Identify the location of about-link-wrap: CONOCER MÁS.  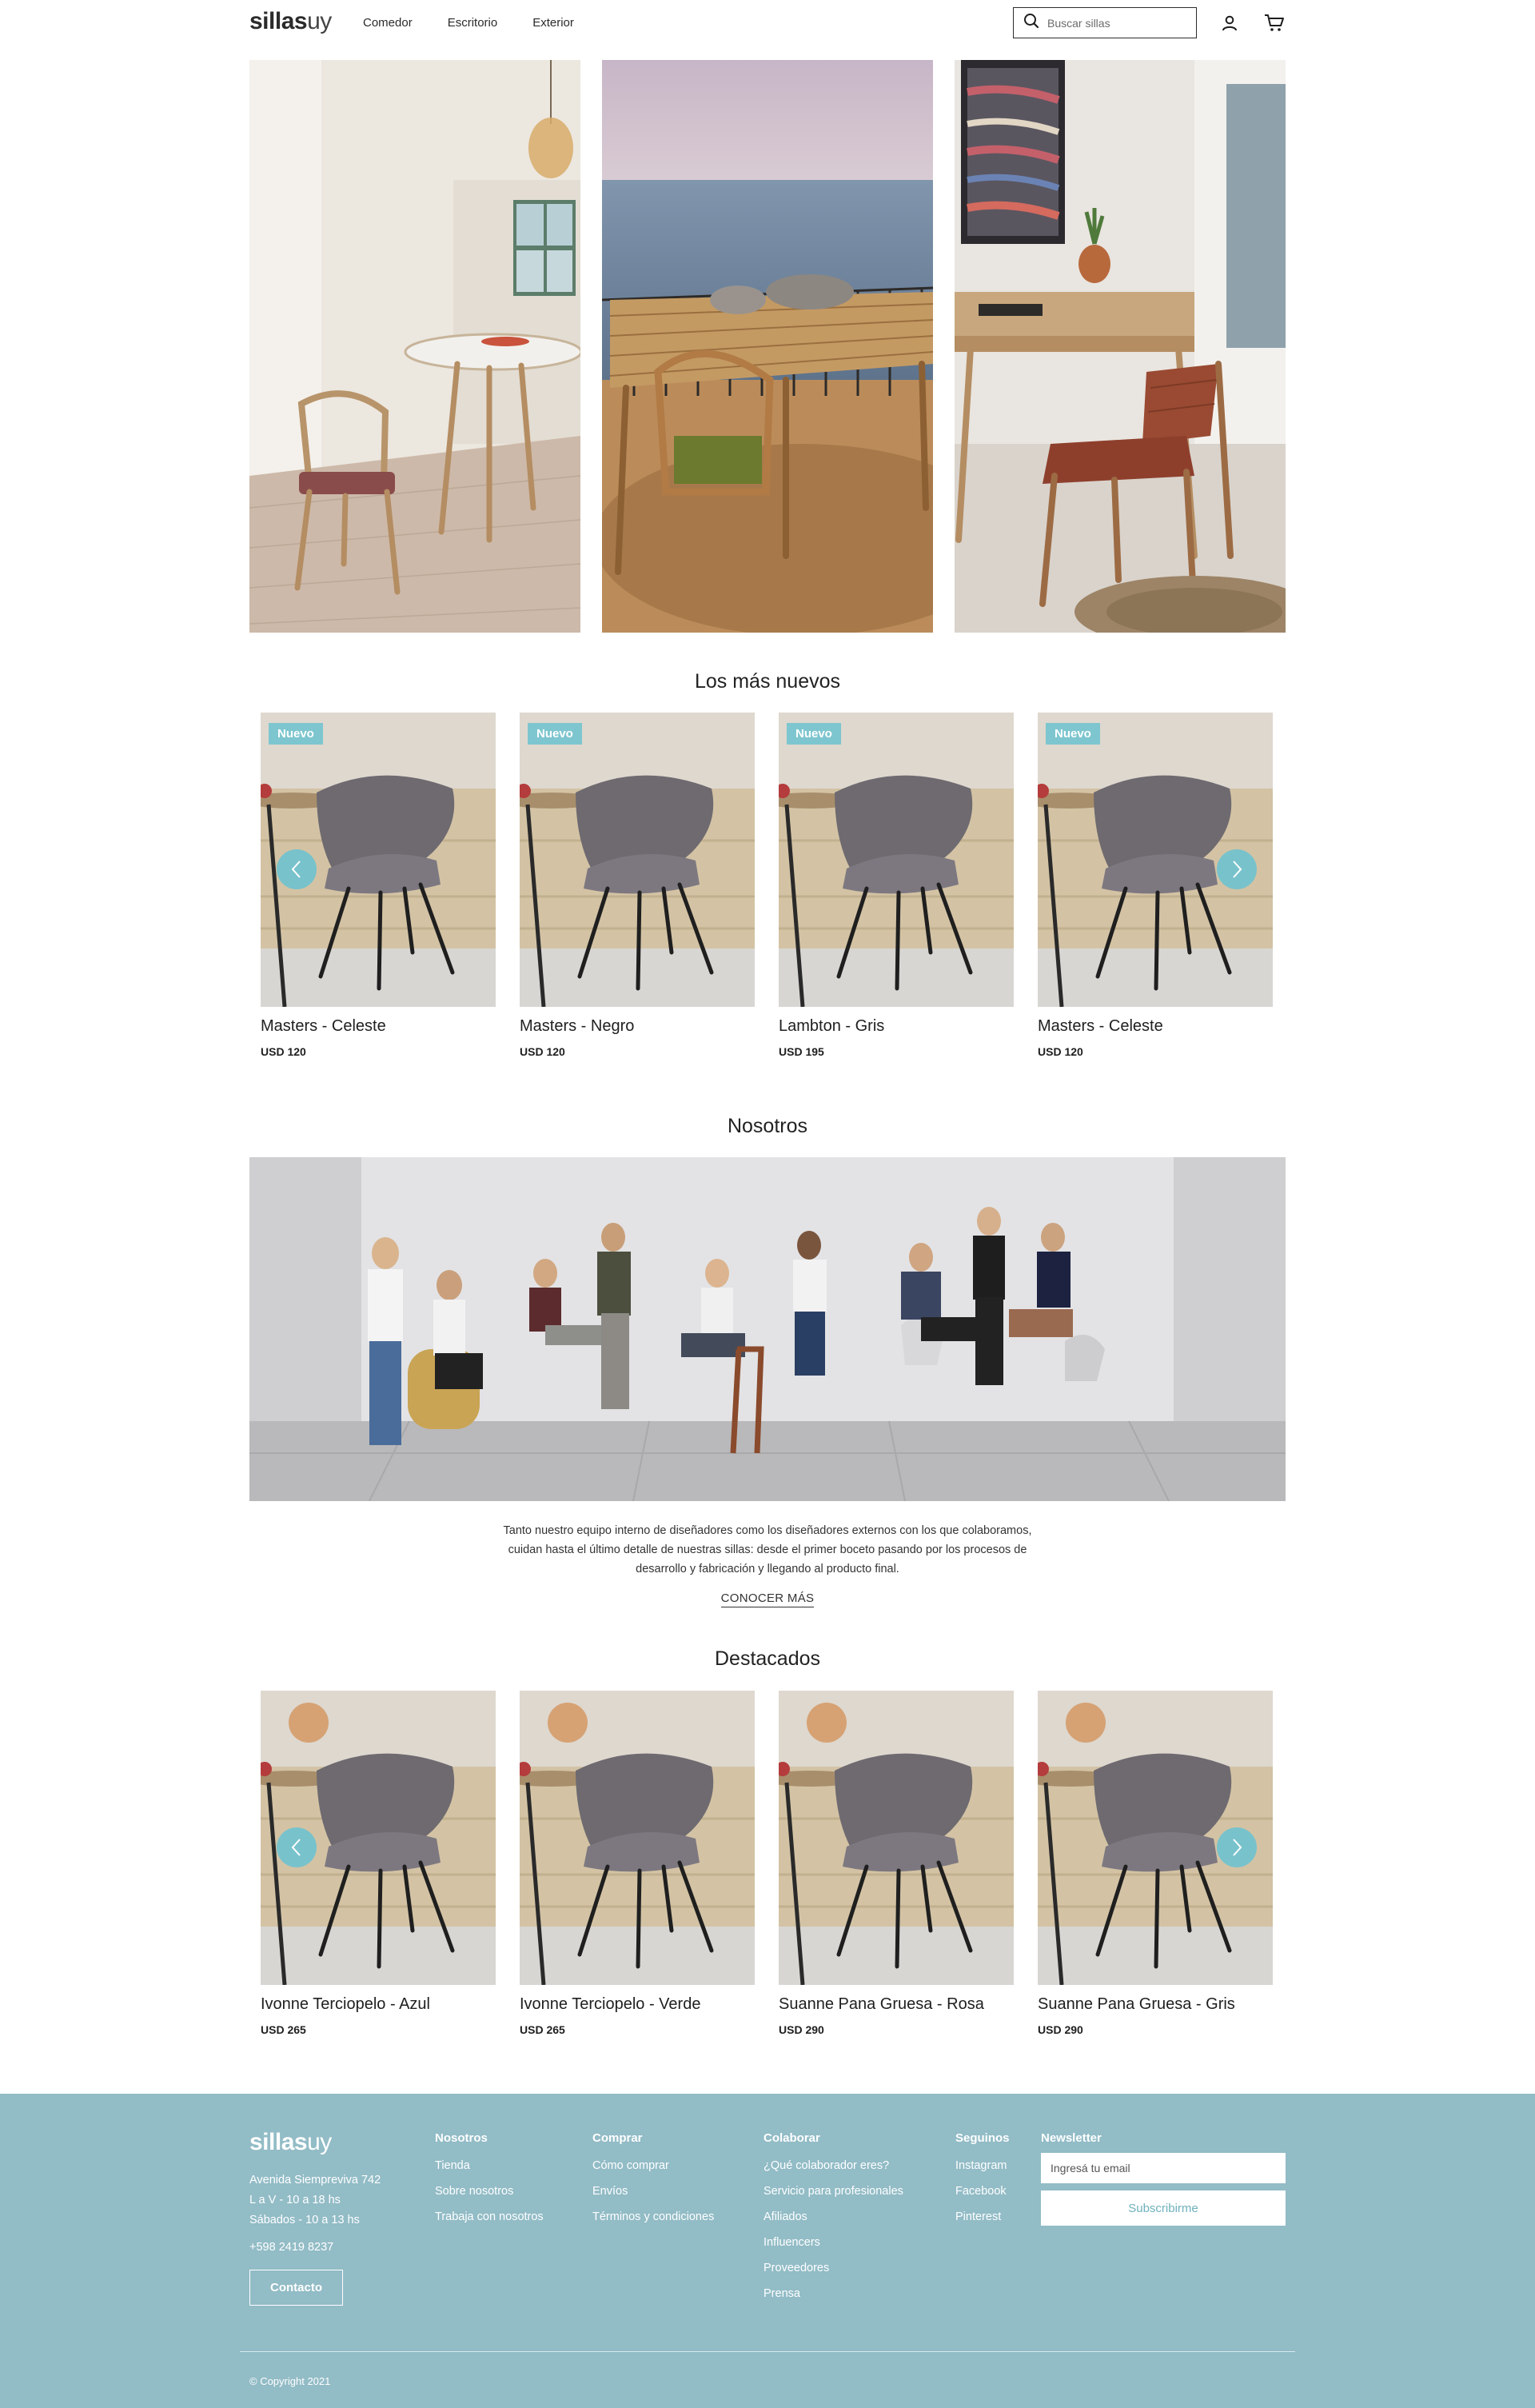
(767, 1599).